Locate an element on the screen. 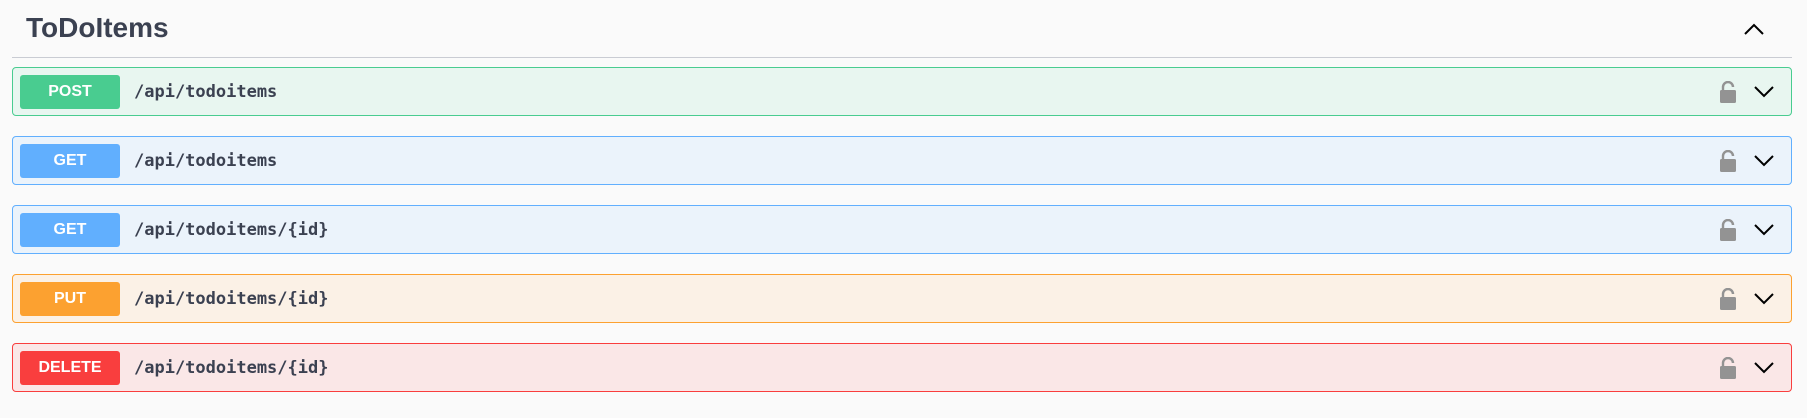  method-badge: POST is located at coordinates (70, 91).